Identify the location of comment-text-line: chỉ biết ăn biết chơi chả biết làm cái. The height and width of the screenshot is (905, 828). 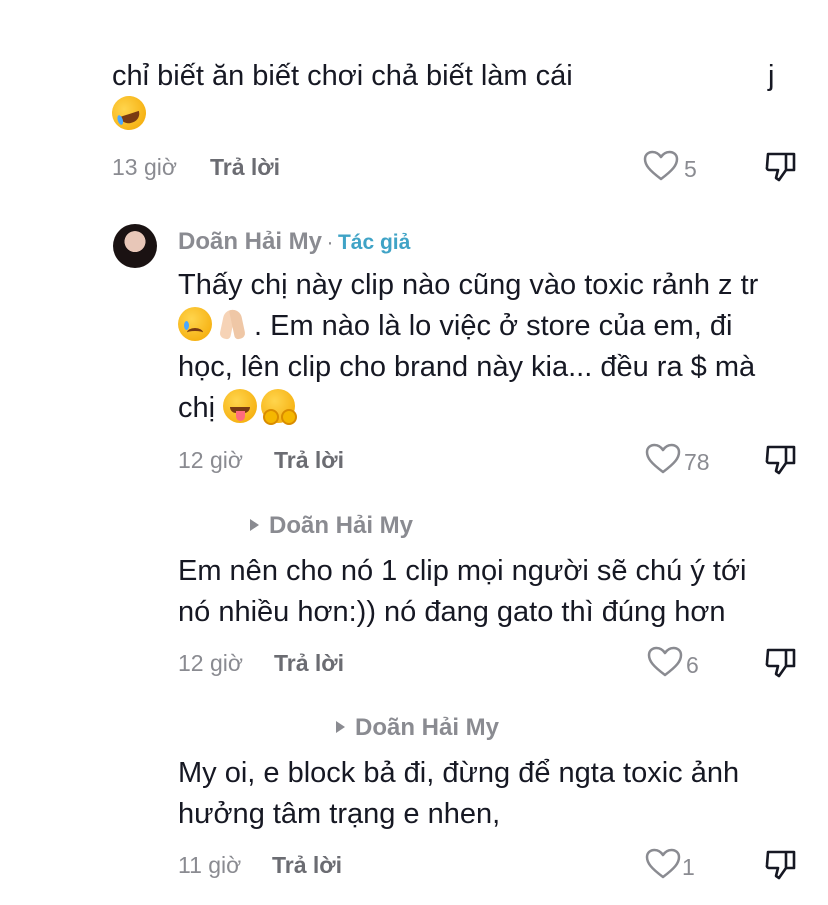
(342, 76).